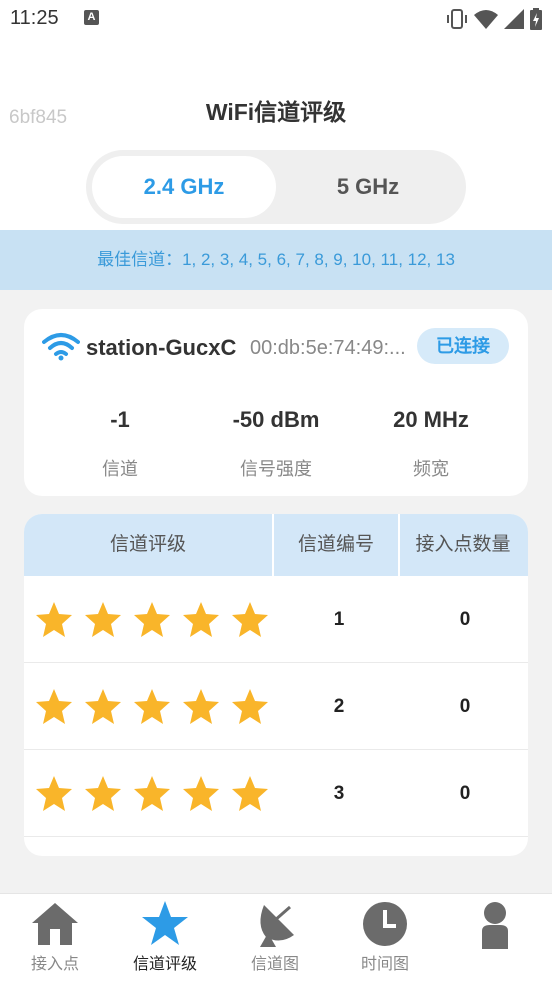 The width and height of the screenshot is (552, 981). I want to click on status-icons, so click(494, 19).